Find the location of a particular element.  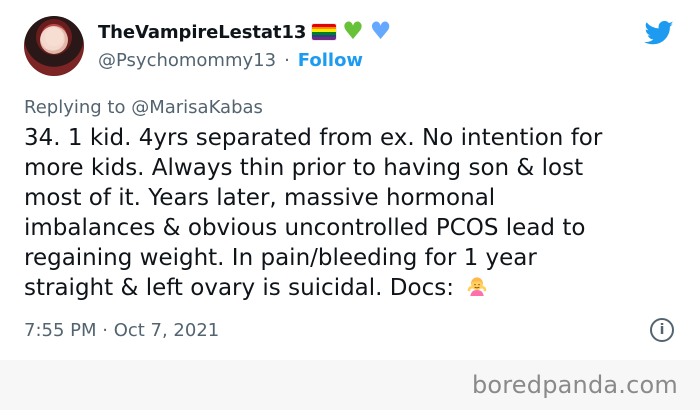

info-icon: i is located at coordinates (662, 330).